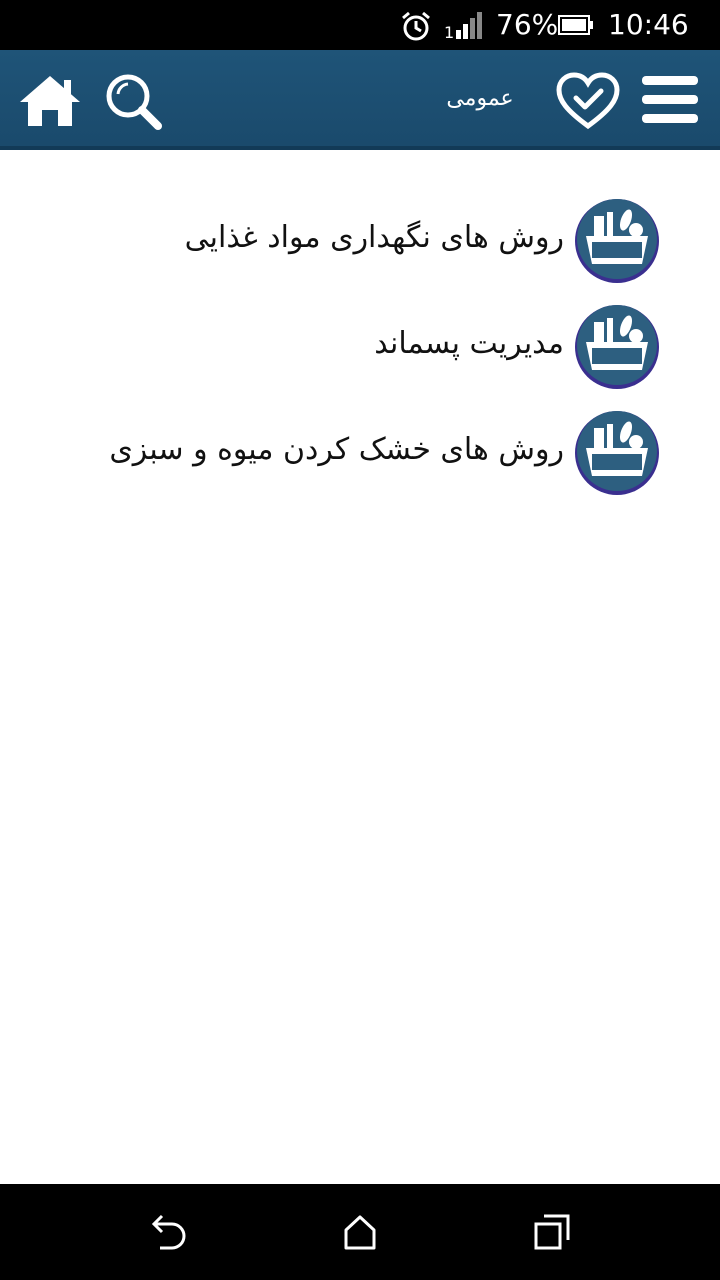  I want to click on search-icon, so click(133, 101).